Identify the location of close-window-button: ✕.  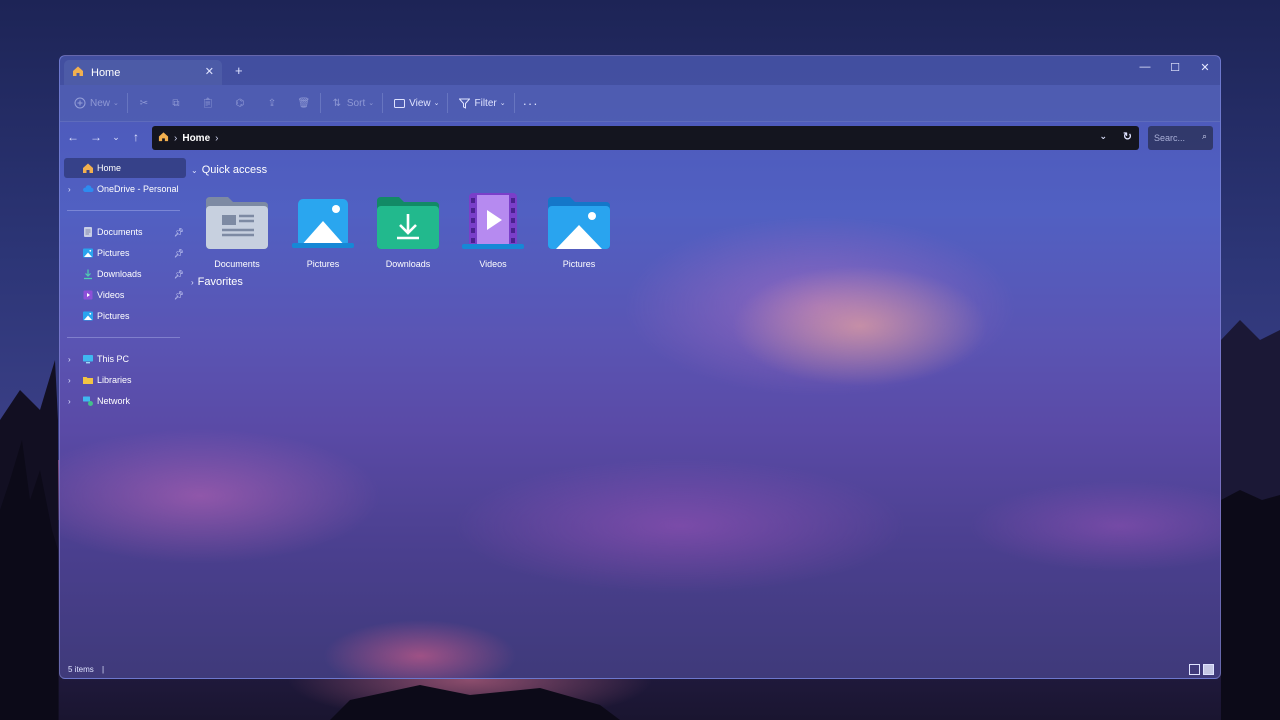
(1205, 67).